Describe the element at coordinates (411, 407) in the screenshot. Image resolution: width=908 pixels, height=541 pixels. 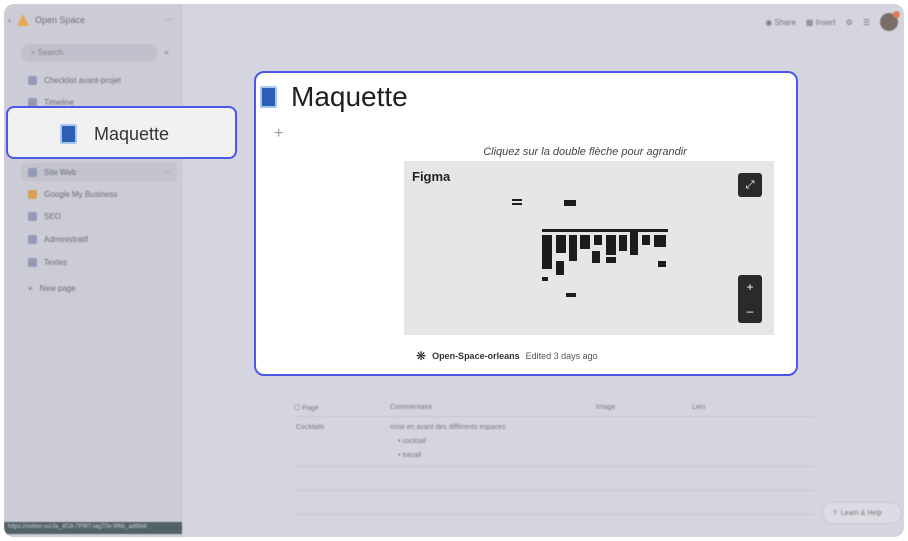
I see `column-header-commentaire: Commentaire` at that location.